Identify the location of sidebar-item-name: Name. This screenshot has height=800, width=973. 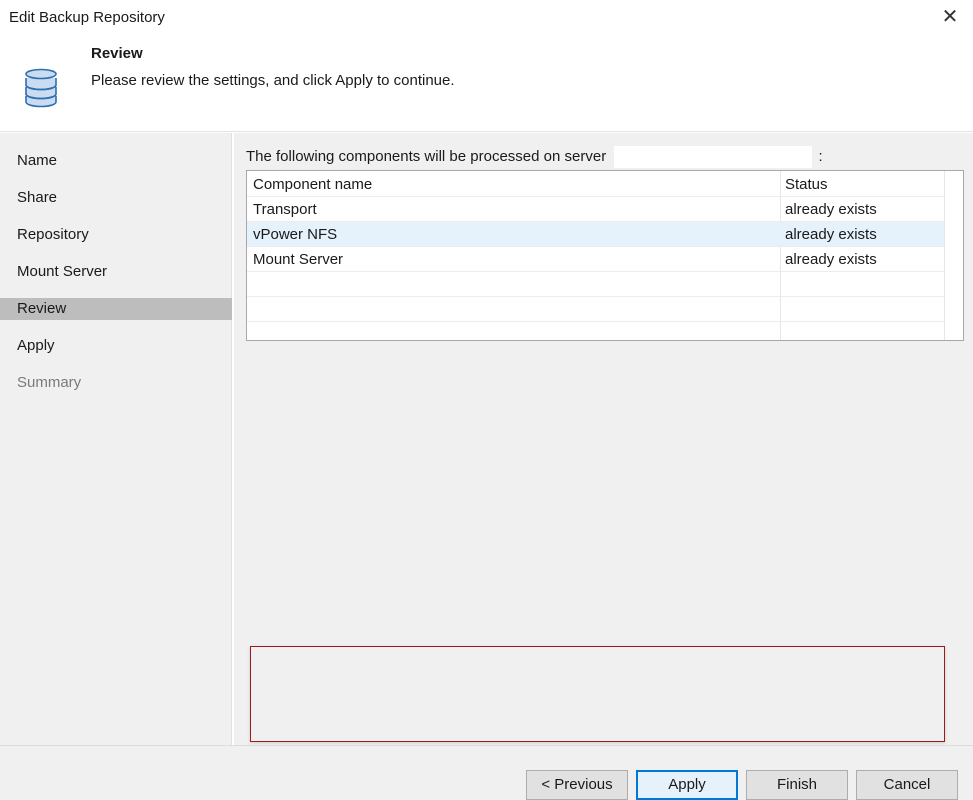
(116, 161).